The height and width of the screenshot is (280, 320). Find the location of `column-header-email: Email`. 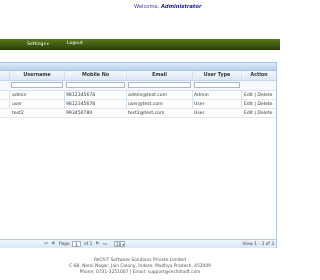

column-header-email: Email is located at coordinates (159, 75).